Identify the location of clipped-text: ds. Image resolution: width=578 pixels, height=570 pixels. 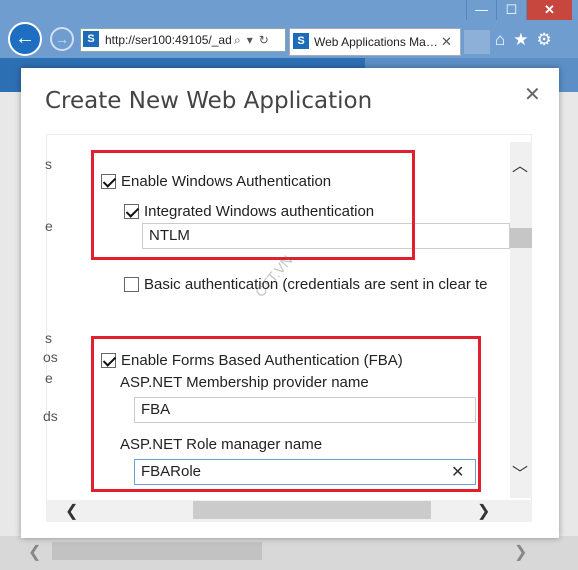
(50, 416).